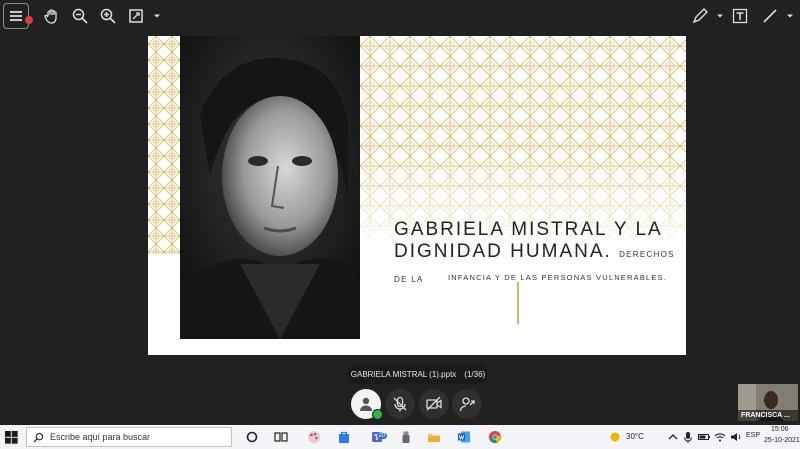  I want to click on usb-drive-icon, so click(406, 437).